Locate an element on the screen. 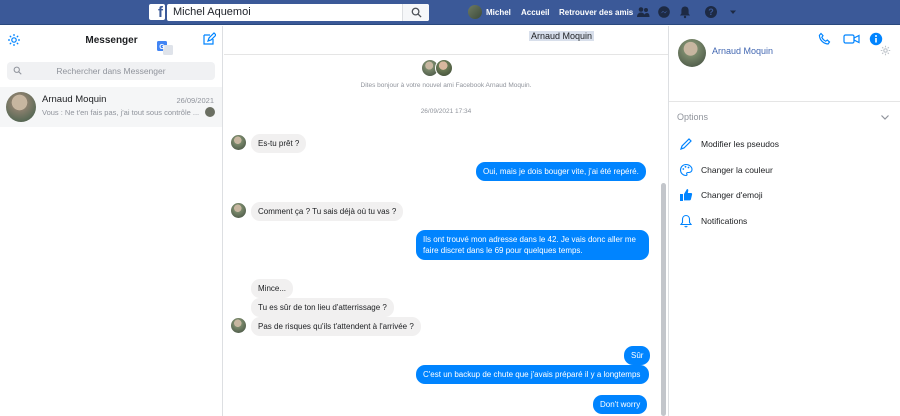  home-link: Accueil is located at coordinates (535, 12).